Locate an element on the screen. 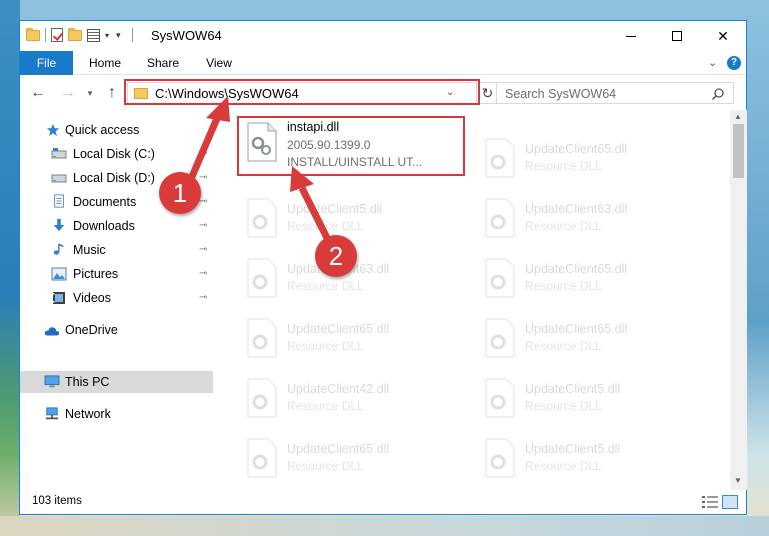 The image size is (769, 536). music-icon is located at coordinates (58, 249).